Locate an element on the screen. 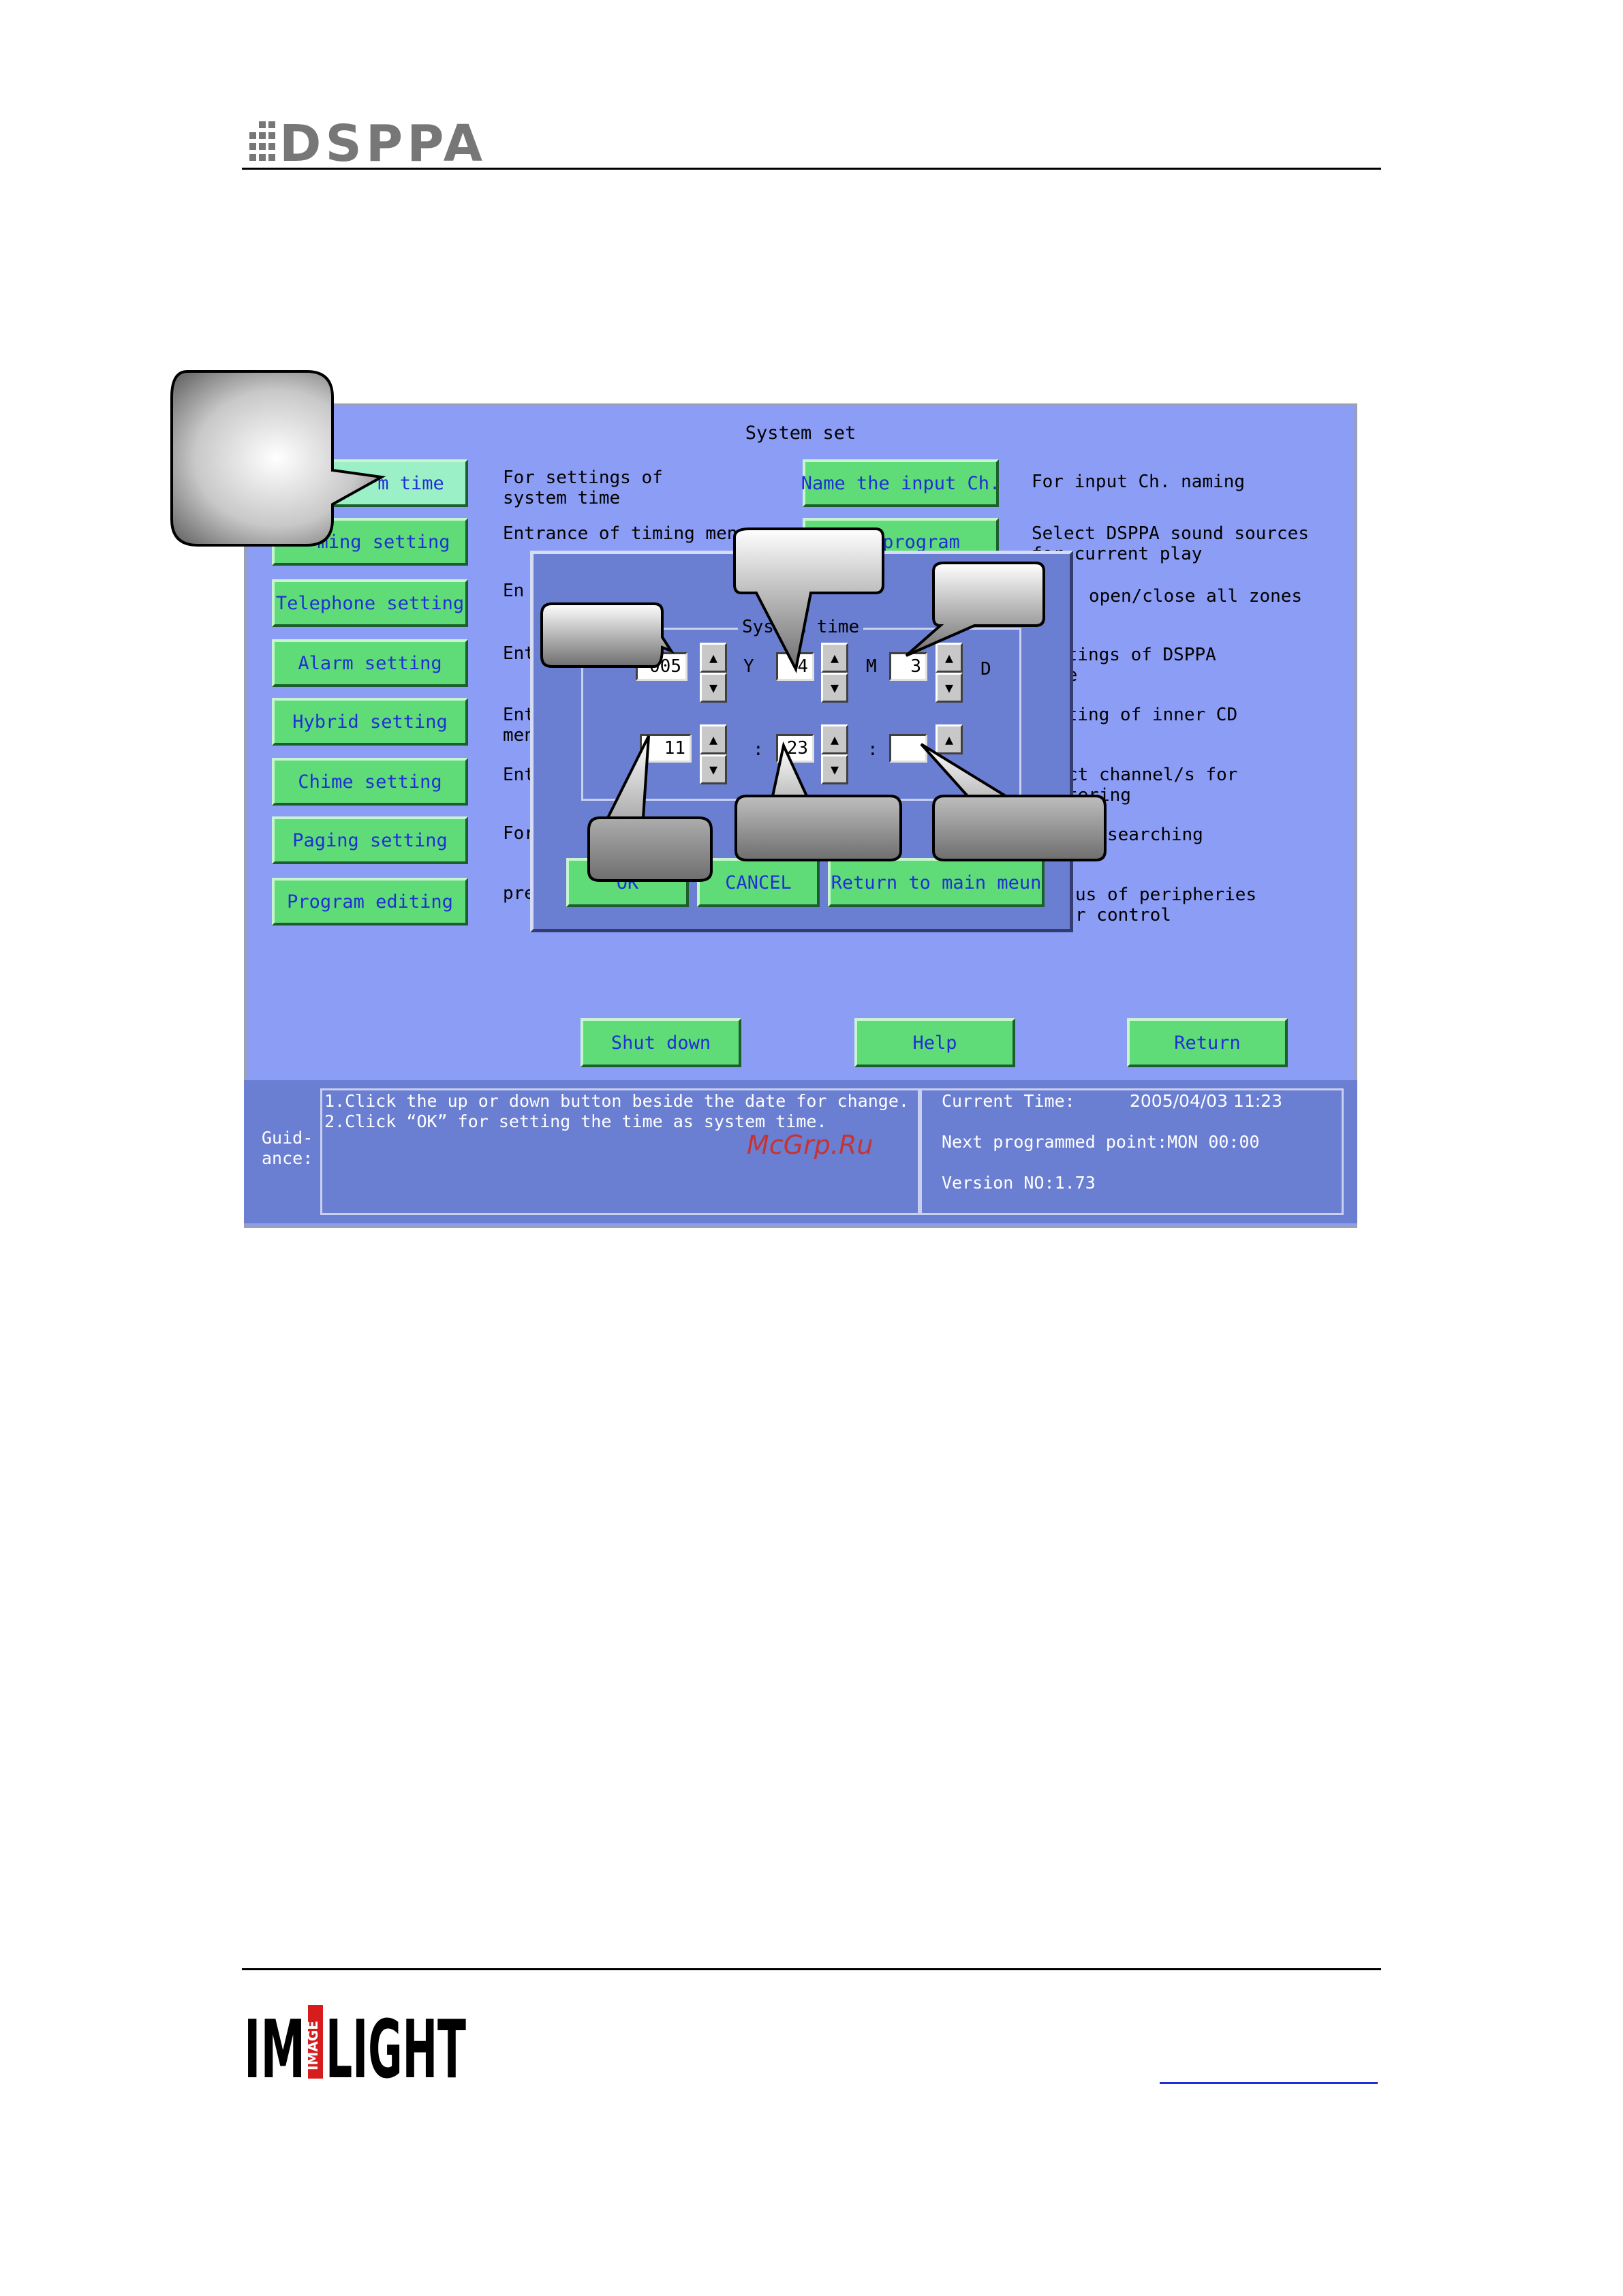 This screenshot has height=2296, width=1623. month-up-button: ▲ is located at coordinates (834, 658).